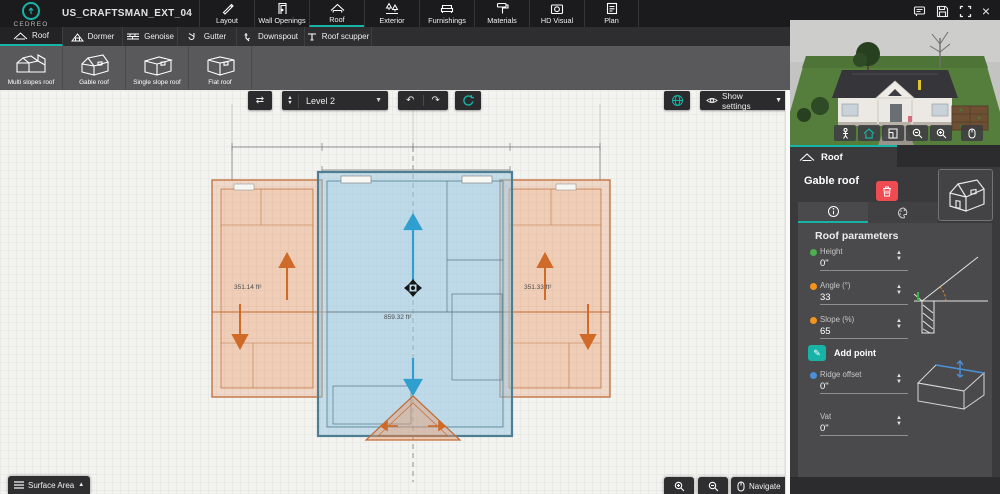  Describe the element at coordinates (951, 384) in the screenshot. I see `ridge-offset-diagram` at that location.